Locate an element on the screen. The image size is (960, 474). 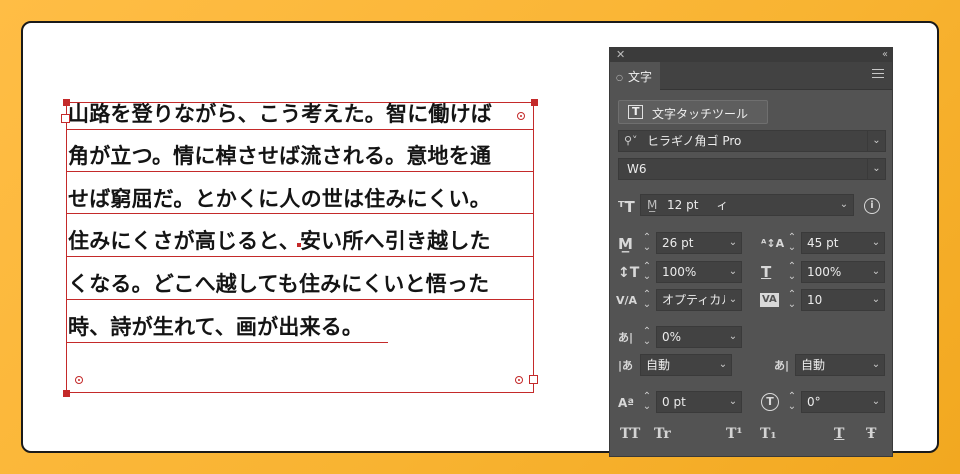
rotation-field: 0° ⌄ is located at coordinates (843, 402).